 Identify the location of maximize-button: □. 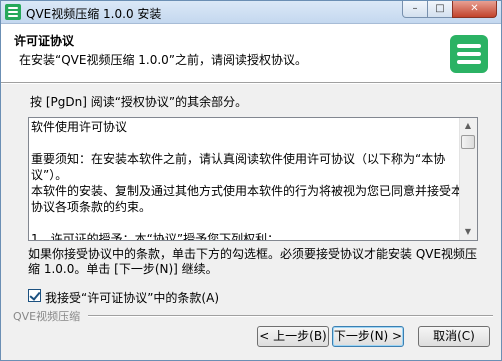
(440, 9).